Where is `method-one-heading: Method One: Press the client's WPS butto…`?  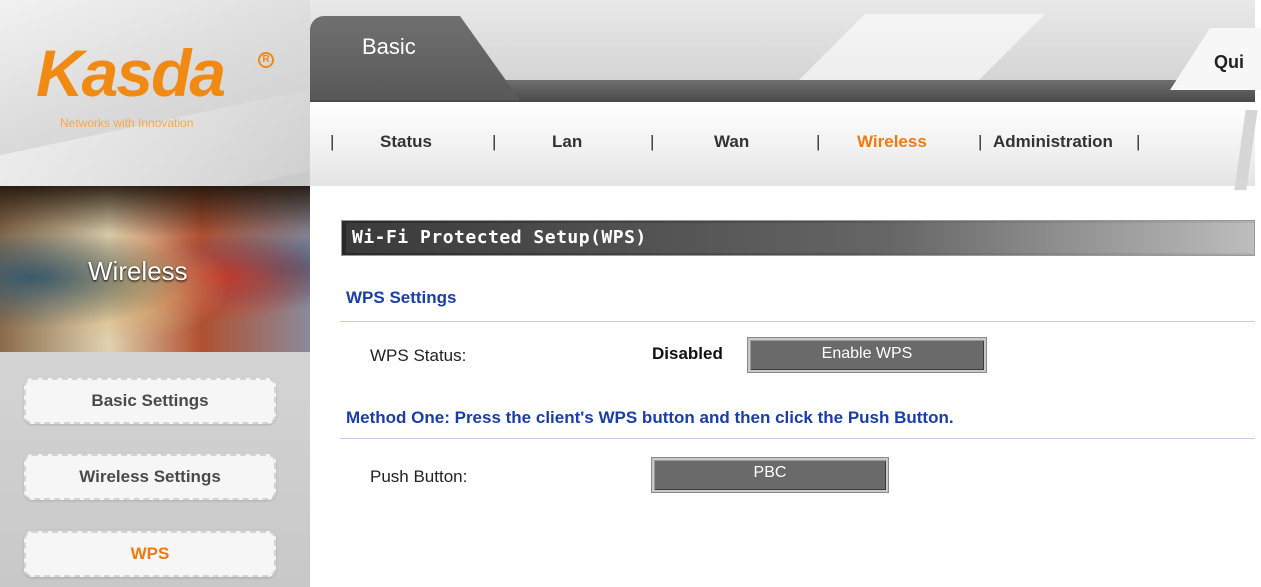 method-one-heading: Method One: Press the client's WPS butto… is located at coordinates (650, 417).